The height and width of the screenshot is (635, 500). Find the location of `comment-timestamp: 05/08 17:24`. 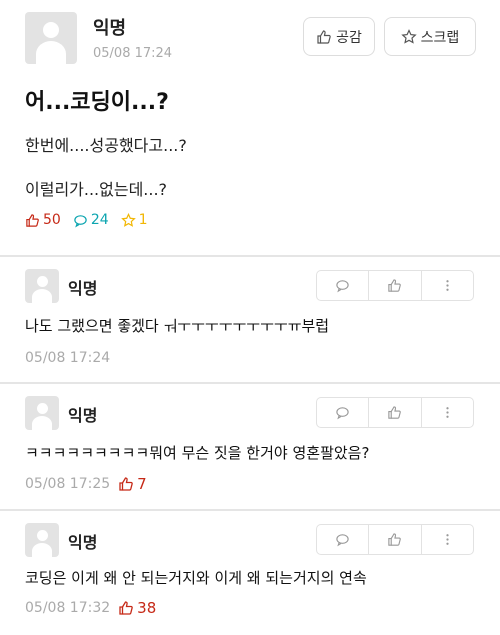

comment-timestamp: 05/08 17:24 is located at coordinates (68, 358).